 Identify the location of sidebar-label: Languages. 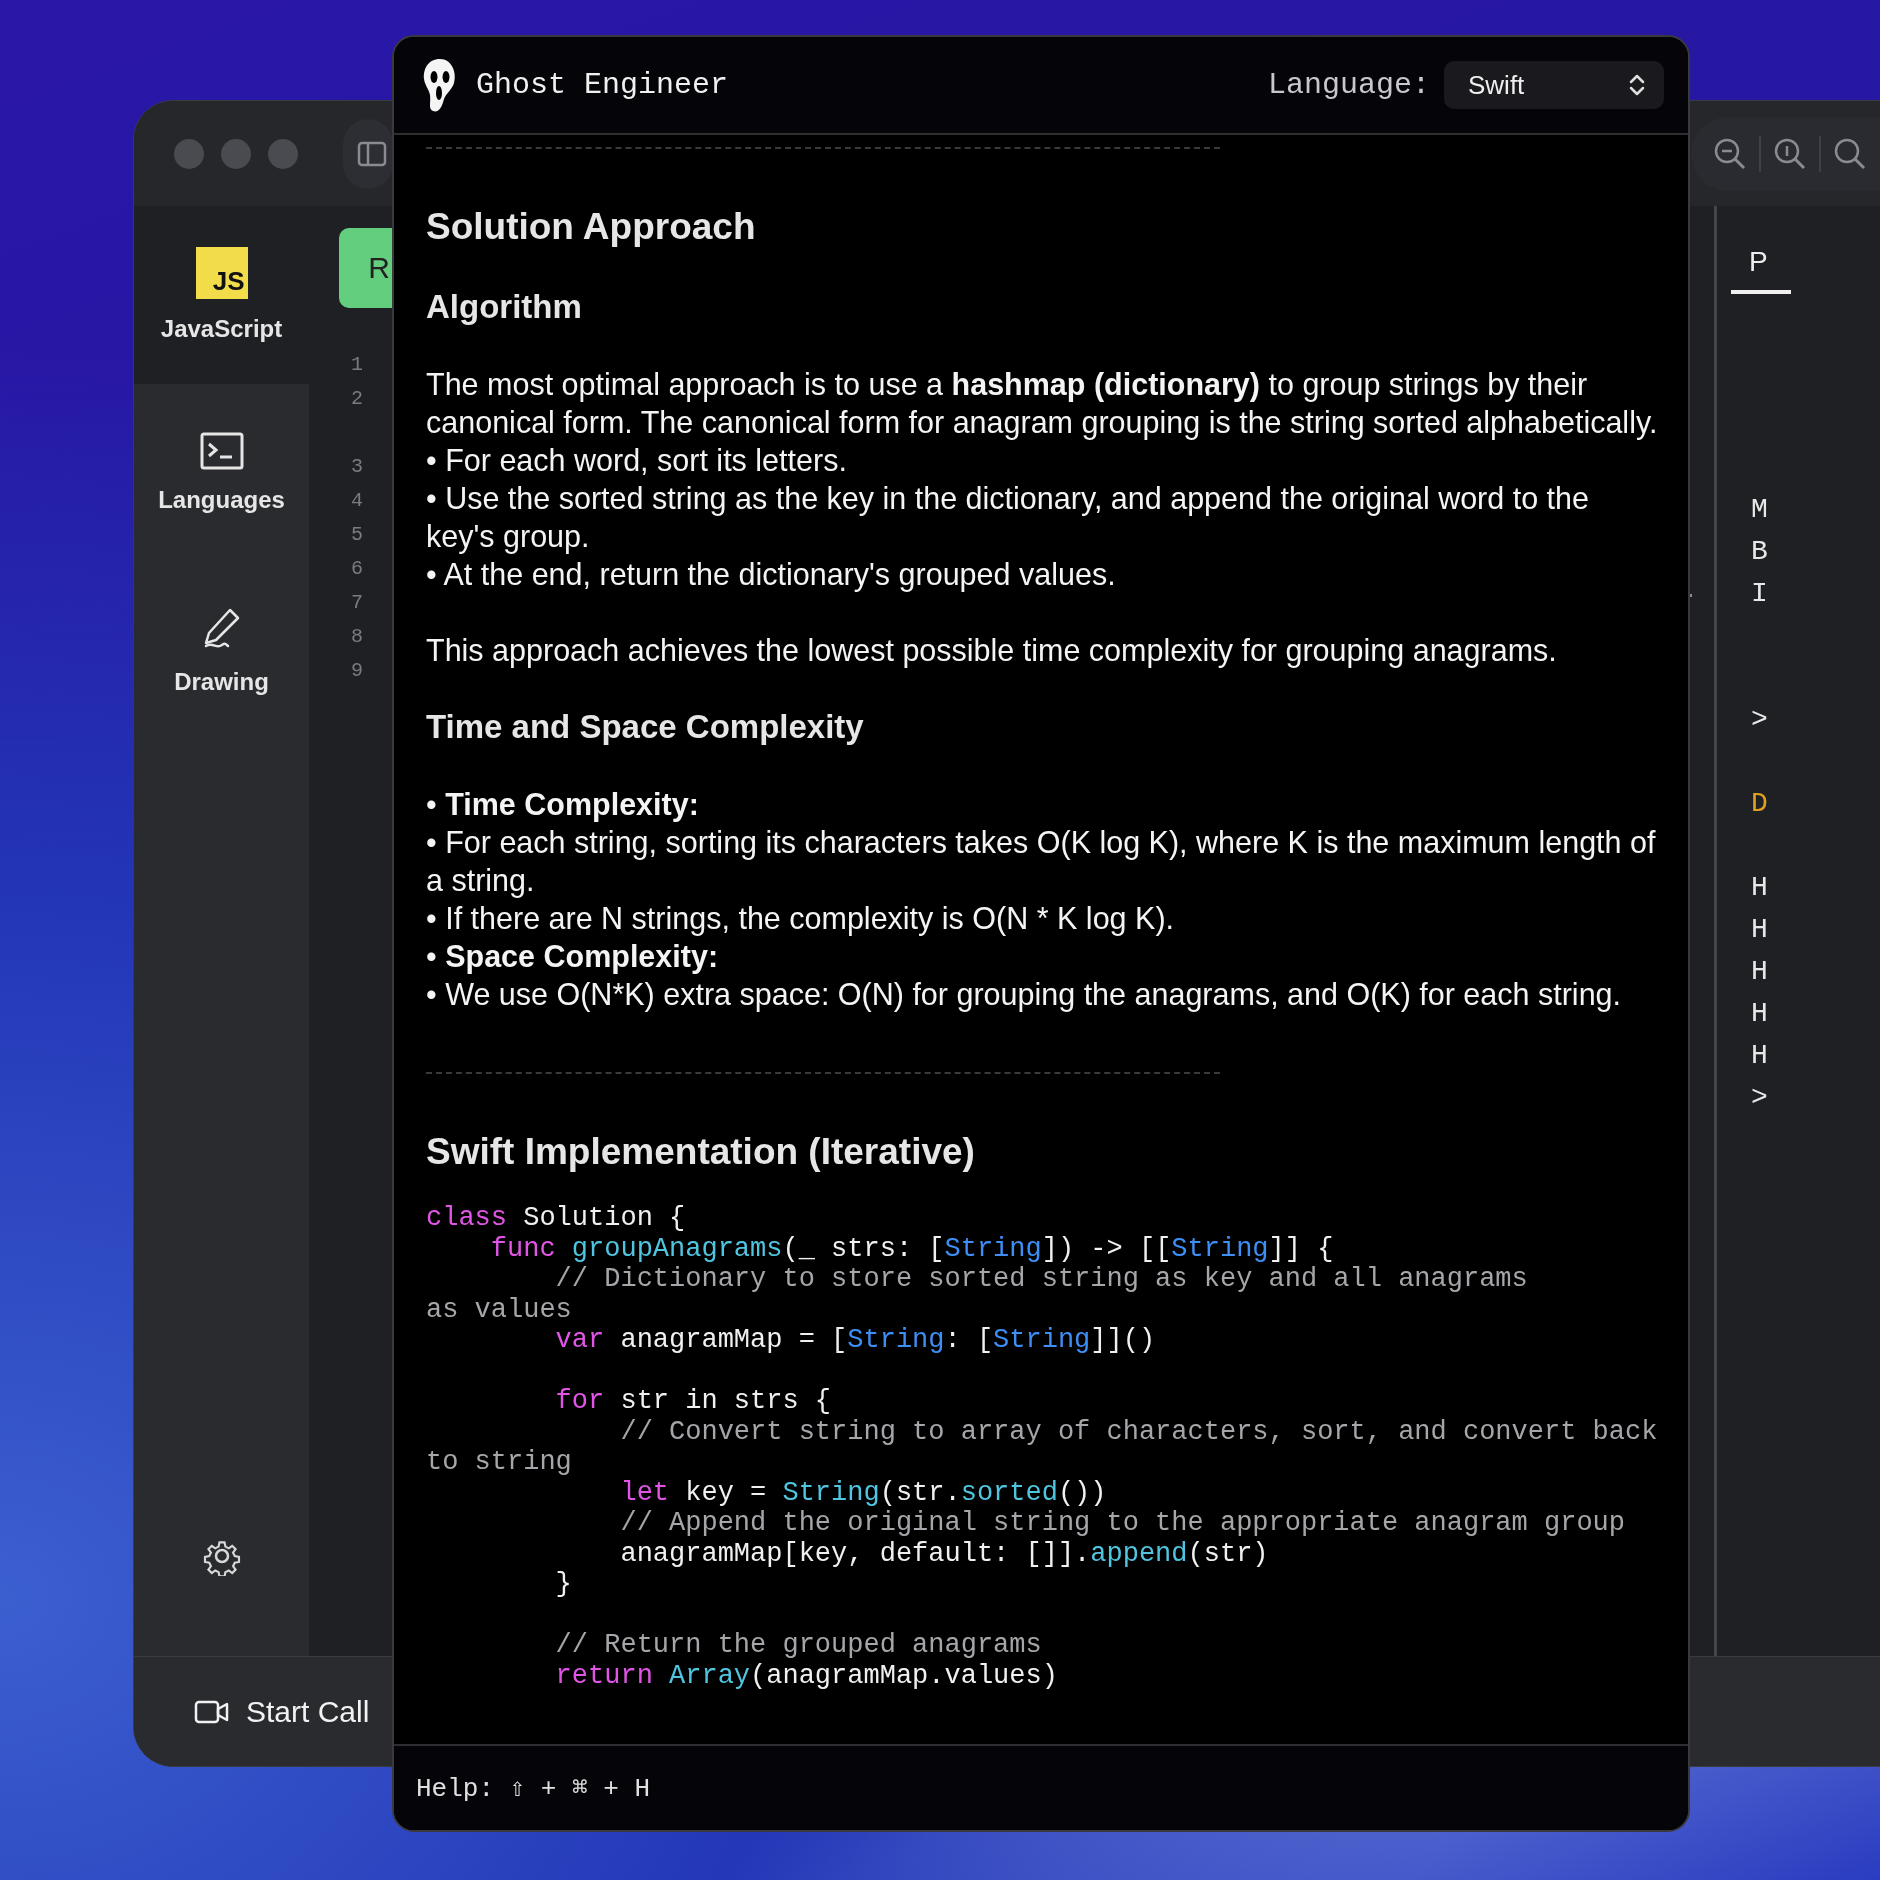
(221, 500).